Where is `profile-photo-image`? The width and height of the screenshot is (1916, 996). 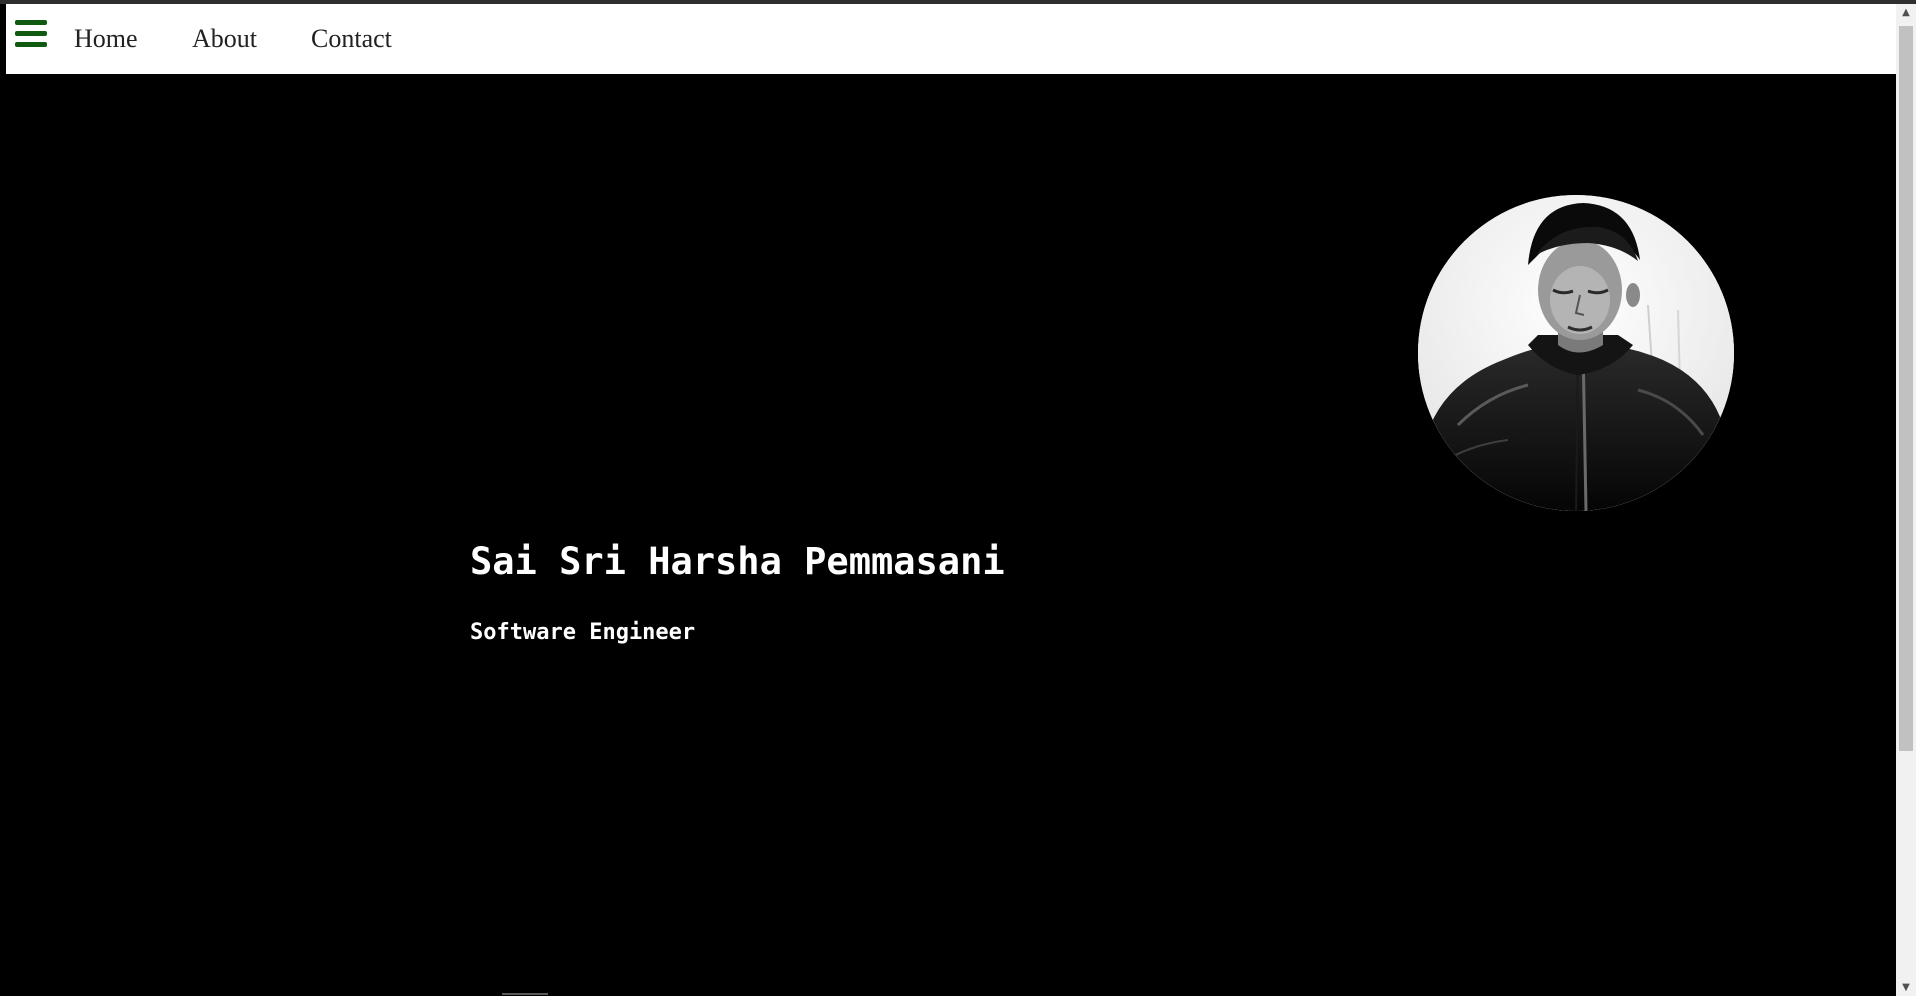
profile-photo-image is located at coordinates (1576, 353).